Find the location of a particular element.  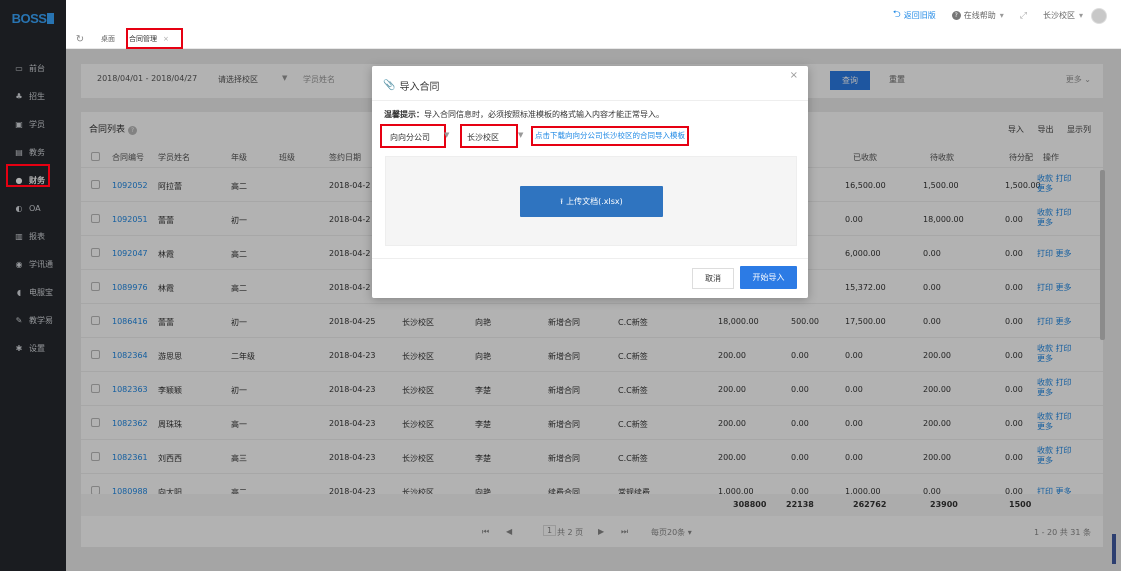

upload-label: 上传文档(.xlsx) is located at coordinates (594, 201).